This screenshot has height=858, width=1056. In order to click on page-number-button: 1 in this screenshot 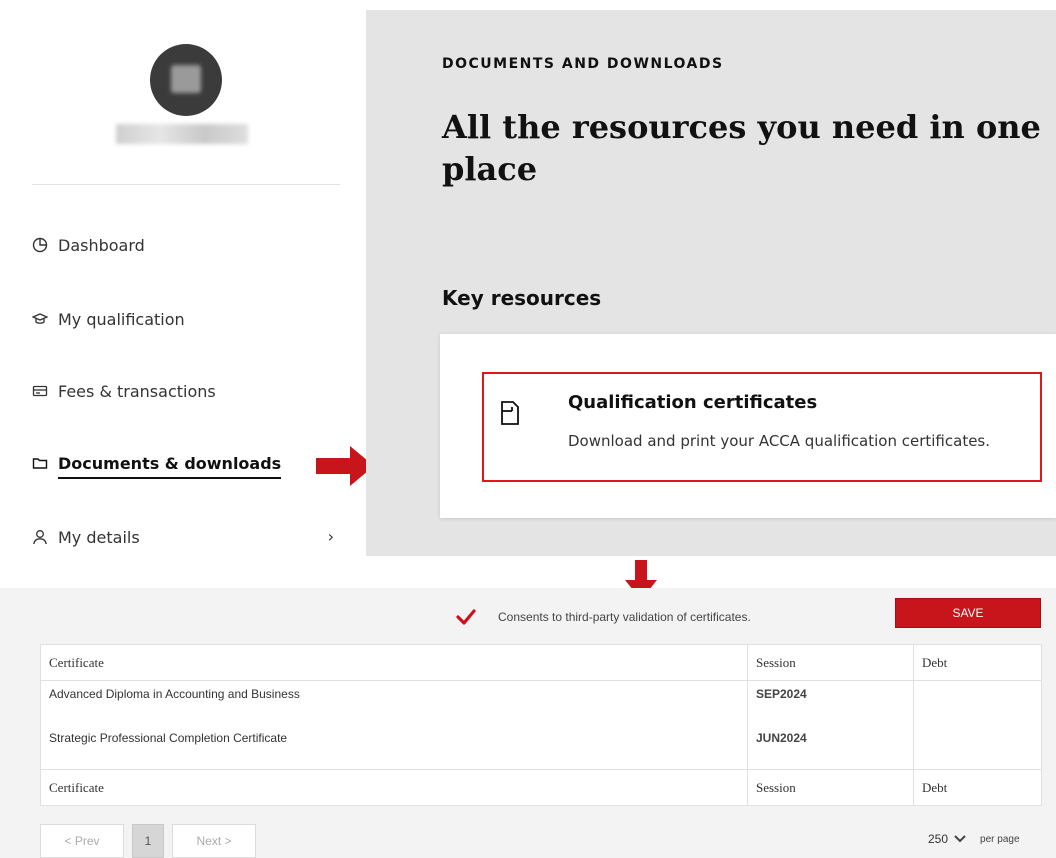, I will do `click(148, 841)`.